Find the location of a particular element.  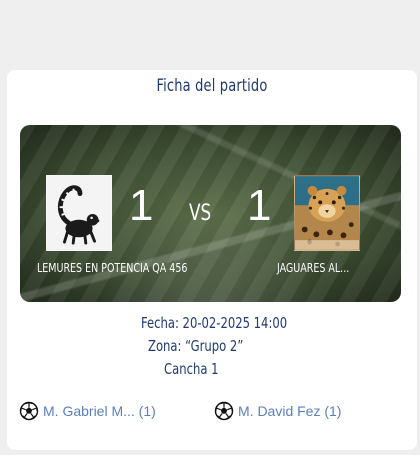

away-scorer: M. David Fez (1) is located at coordinates (277, 411).